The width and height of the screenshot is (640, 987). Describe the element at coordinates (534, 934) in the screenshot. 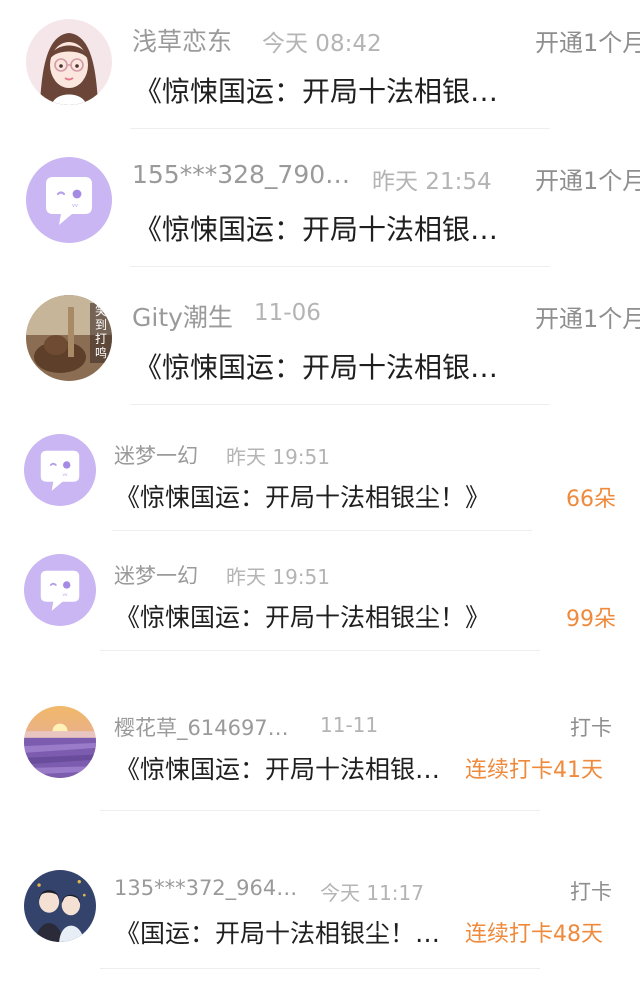

I see `checkin-streak: 连续打卡48天` at that location.